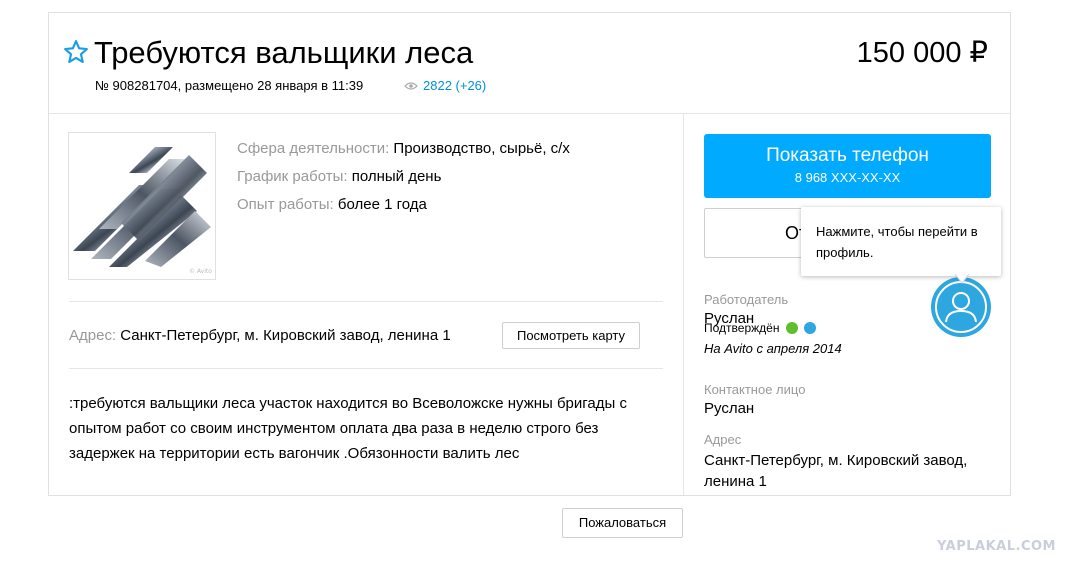 The image size is (1082, 577). Describe the element at coordinates (411, 86) in the screenshot. I see `eye-icon` at that location.